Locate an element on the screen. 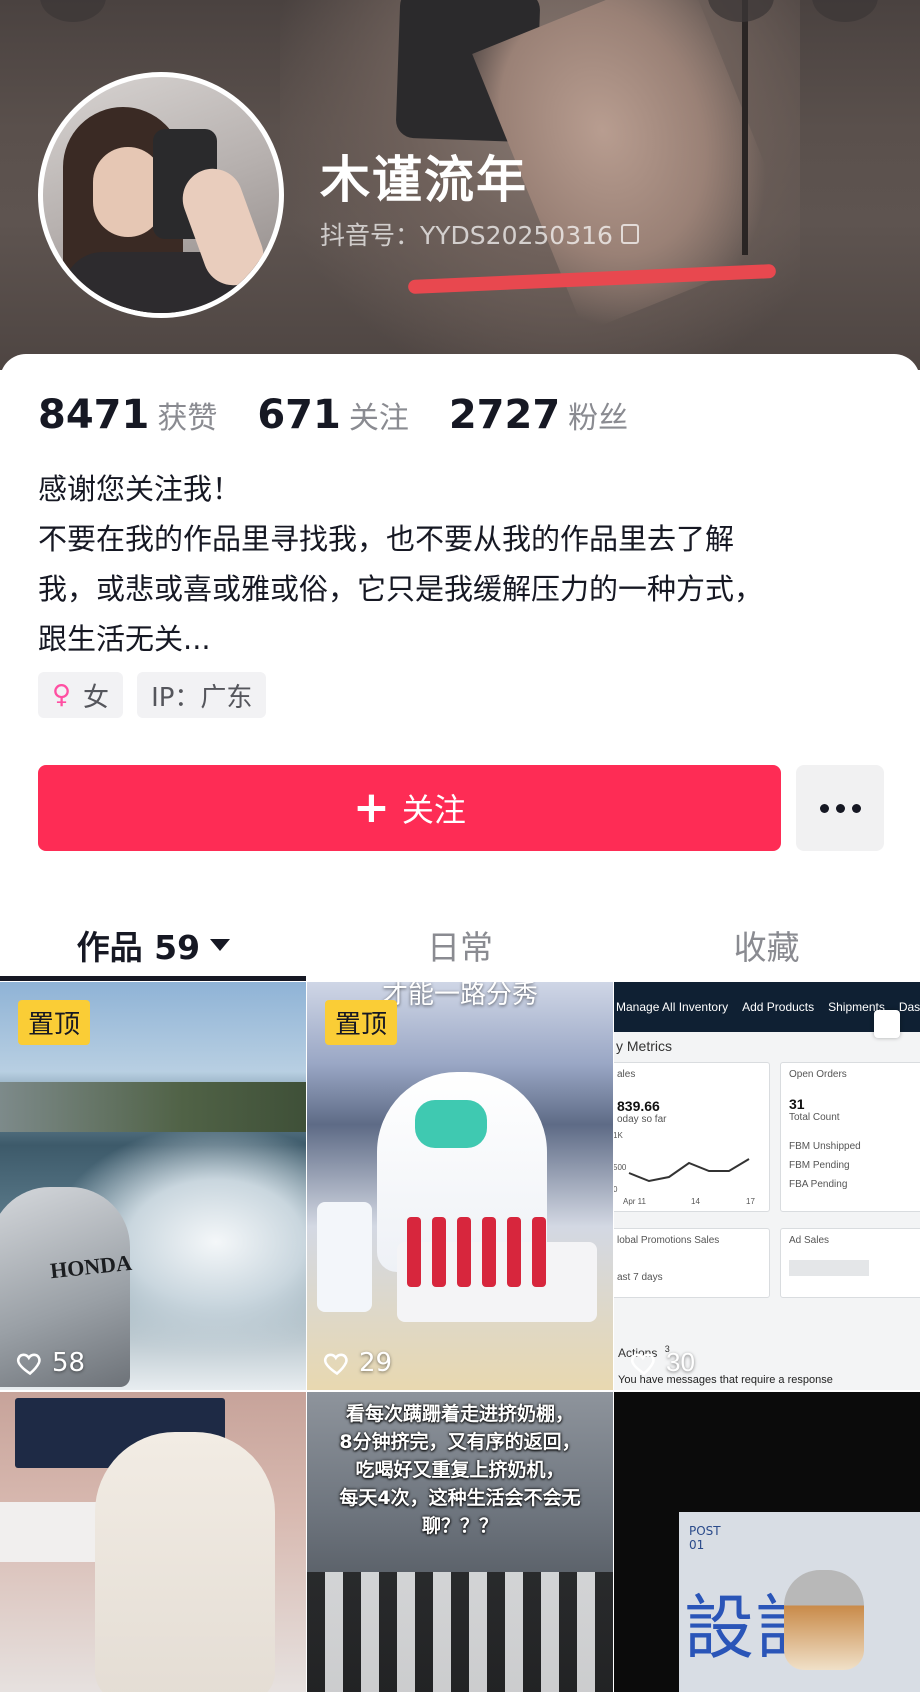 The image size is (920, 1693). caret-down-icon is located at coordinates (220, 945).